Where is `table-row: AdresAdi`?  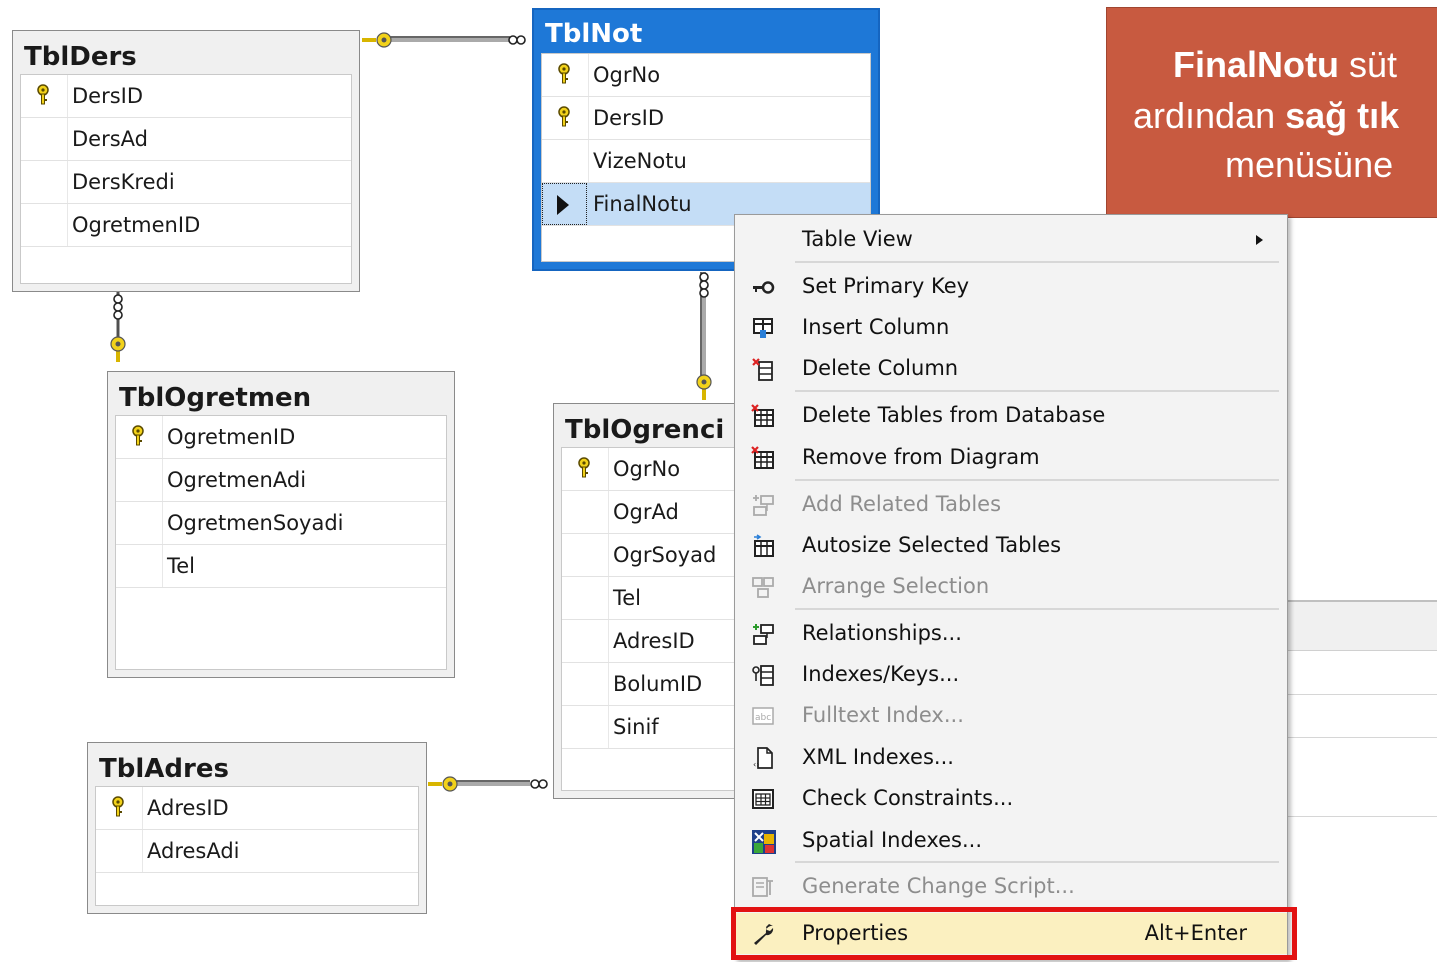
table-row: AdresAdi is located at coordinates (257, 851).